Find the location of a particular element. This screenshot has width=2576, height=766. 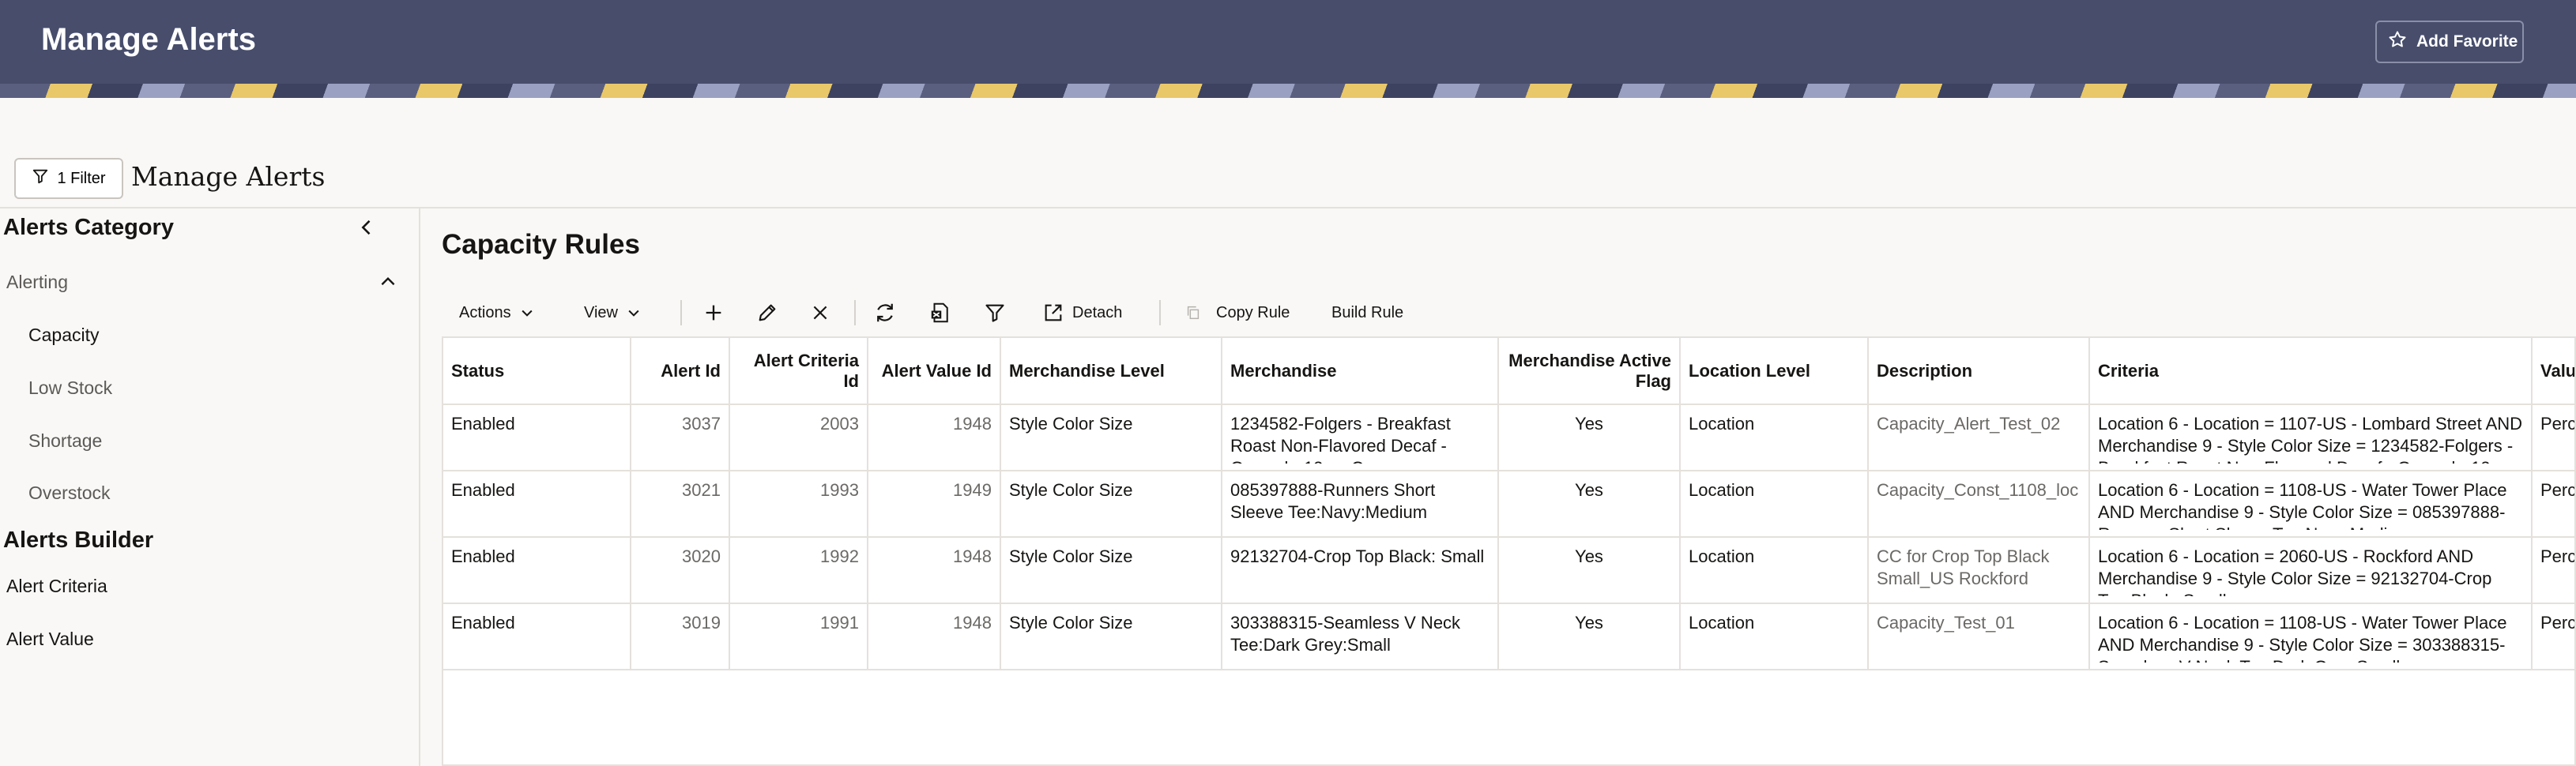

detach-label: Detach is located at coordinates (1097, 312).